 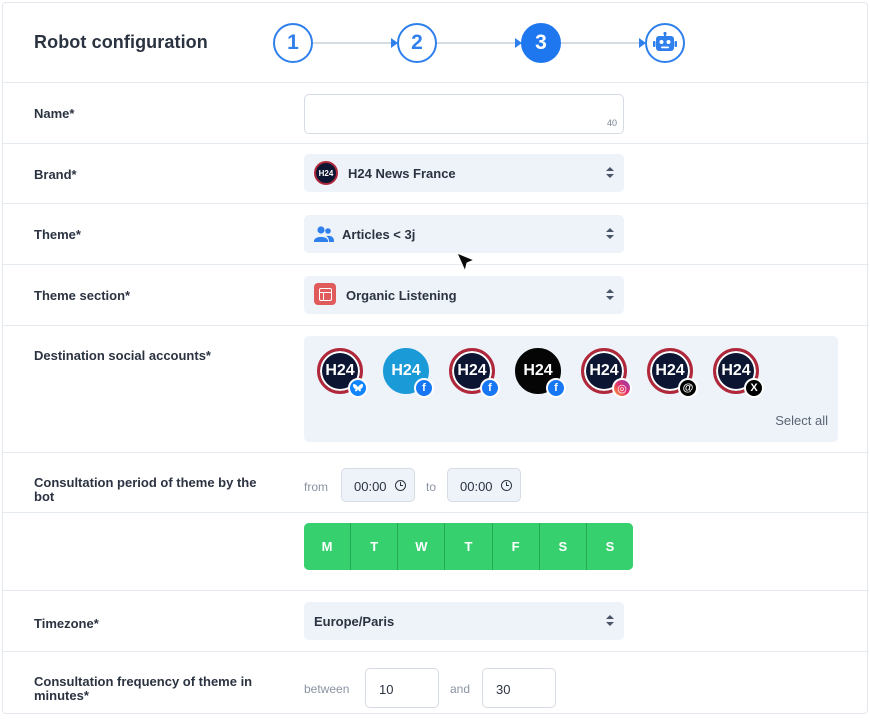 What do you see at coordinates (464, 114) in the screenshot?
I see `name-input: 40` at bounding box center [464, 114].